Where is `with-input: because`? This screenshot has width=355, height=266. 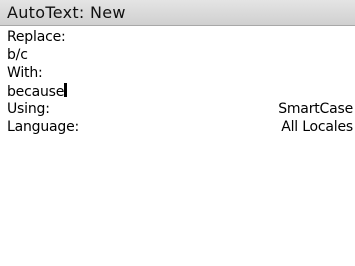
with-input: because is located at coordinates (37, 92).